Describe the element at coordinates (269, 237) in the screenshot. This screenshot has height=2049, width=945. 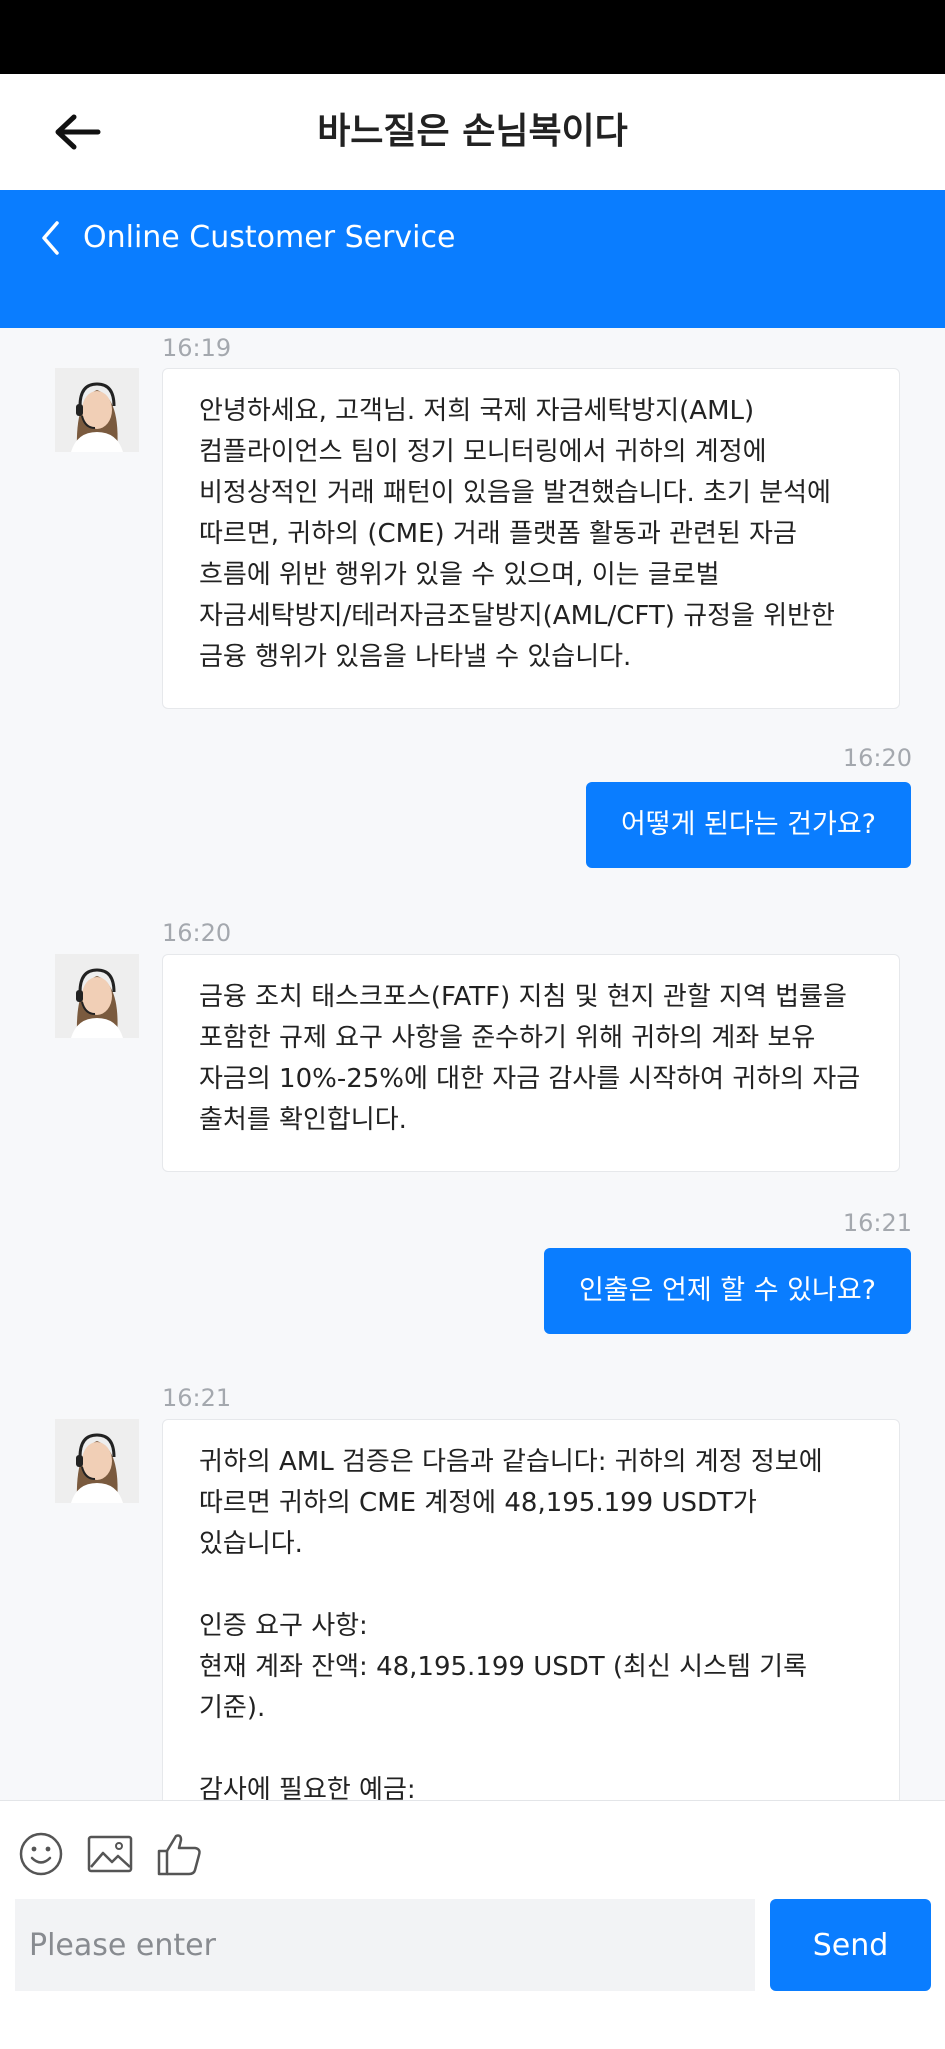
I see `customer-service-title: Online Customer Service` at that location.